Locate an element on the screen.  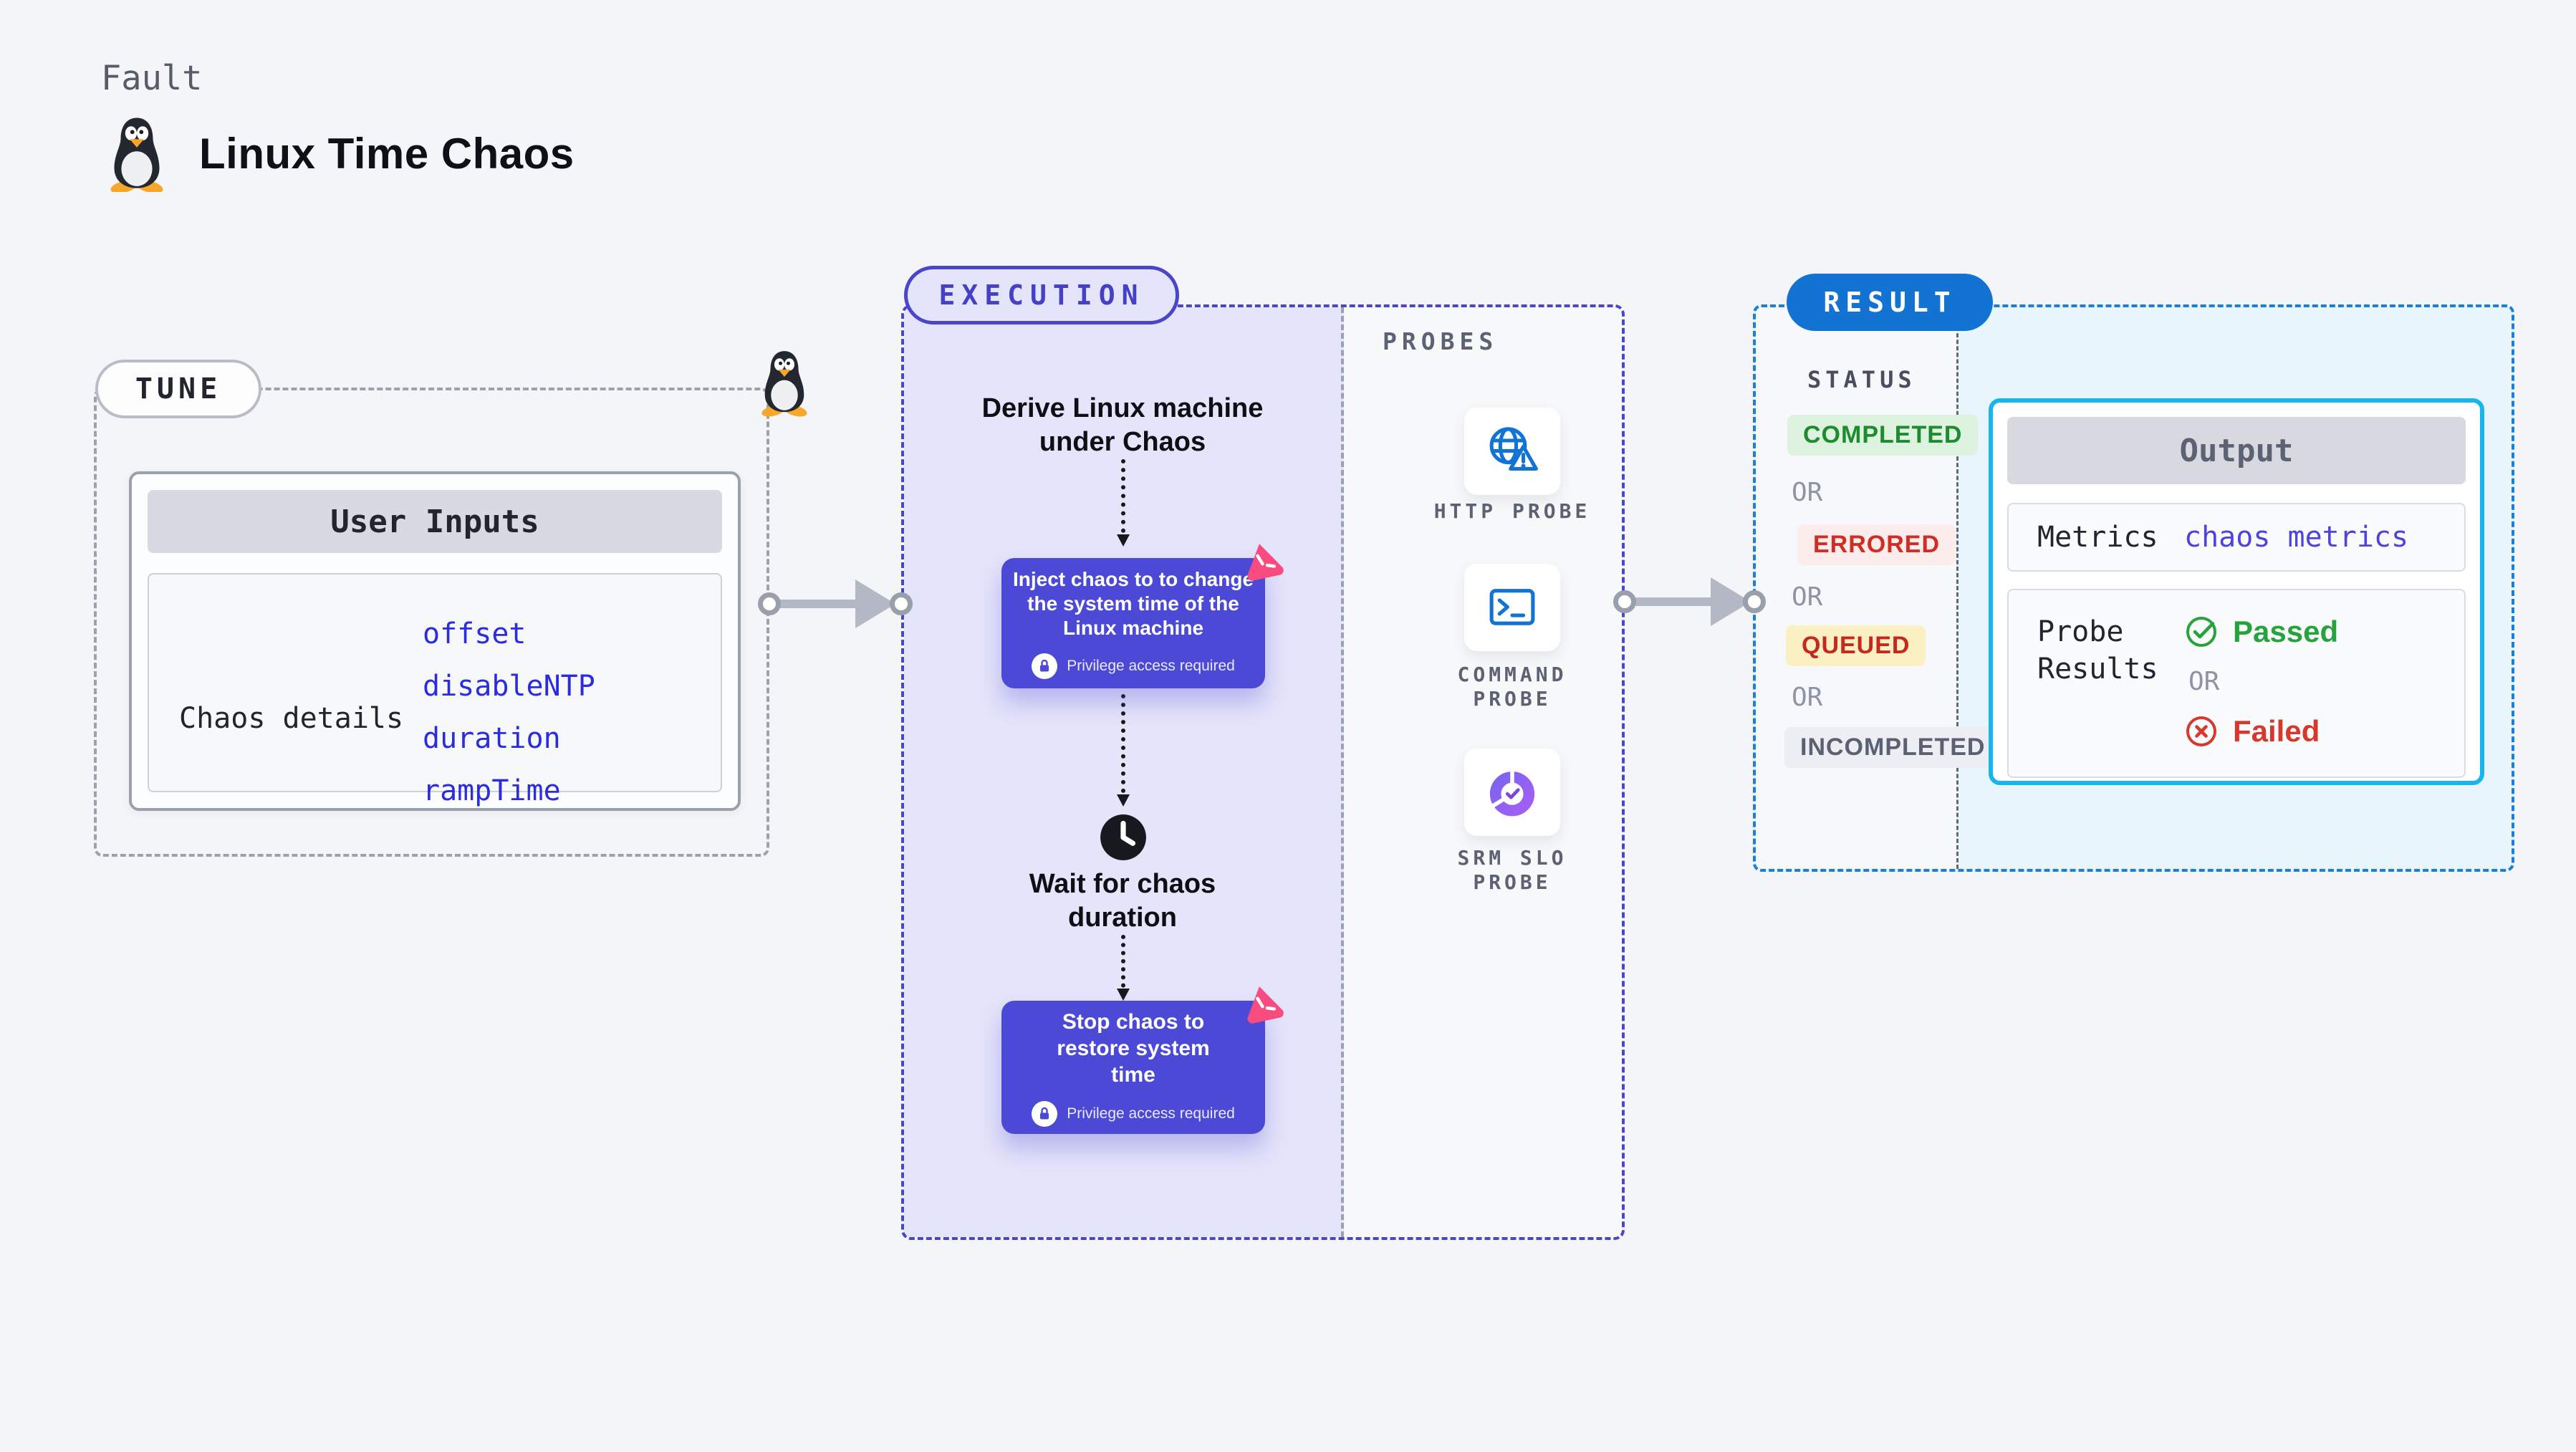
chaos-details-label: Chaos details is located at coordinates (291, 718).